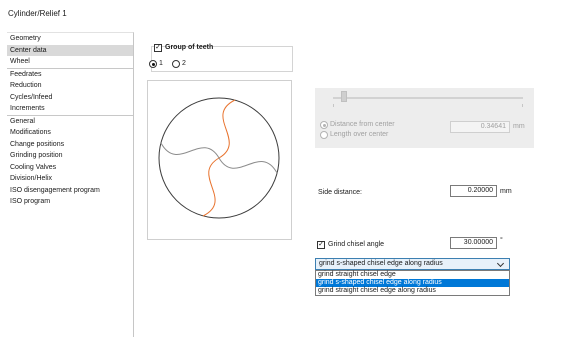 The height and width of the screenshot is (337, 585). Describe the element at coordinates (412, 291) in the screenshot. I see `chisel-option-straight-radius: grind straight chisel edge along radius` at that location.